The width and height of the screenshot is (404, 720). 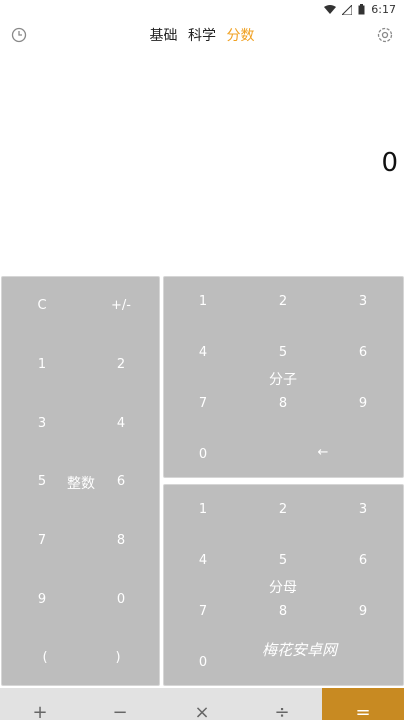 I want to click on mode-tabs: 基础 科学 分数, so click(x=202, y=35).